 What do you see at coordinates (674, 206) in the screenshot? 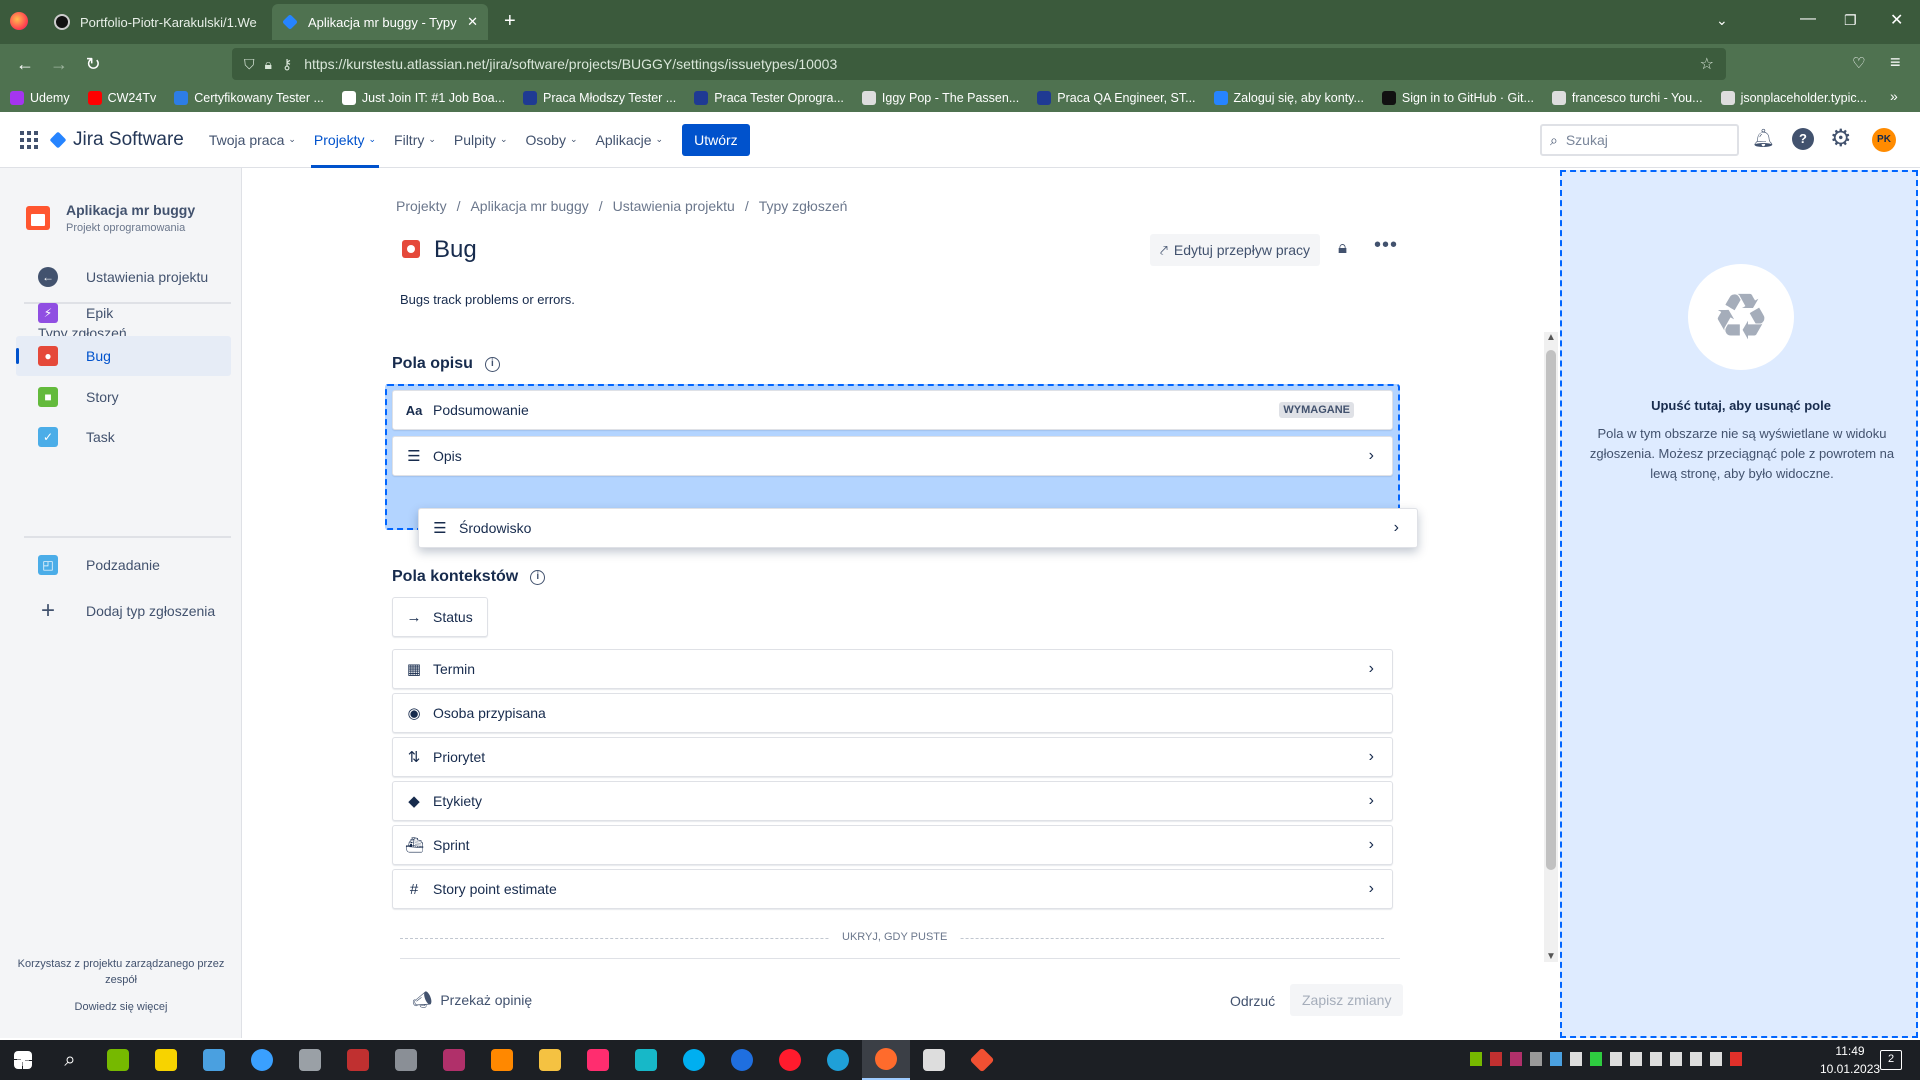
I see `breadcrumb-link: Ustawienia projektu` at bounding box center [674, 206].